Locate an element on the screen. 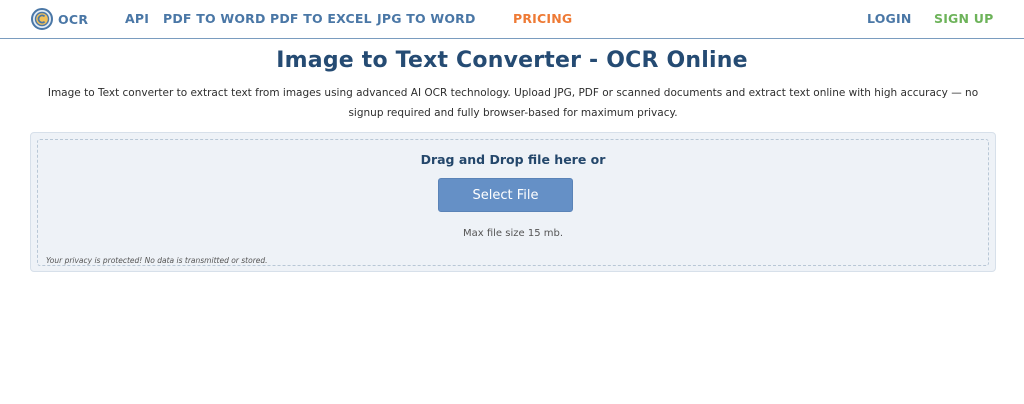 The image size is (1024, 404). nav-link-pdf-to-word: PDF TO WORD is located at coordinates (214, 18).